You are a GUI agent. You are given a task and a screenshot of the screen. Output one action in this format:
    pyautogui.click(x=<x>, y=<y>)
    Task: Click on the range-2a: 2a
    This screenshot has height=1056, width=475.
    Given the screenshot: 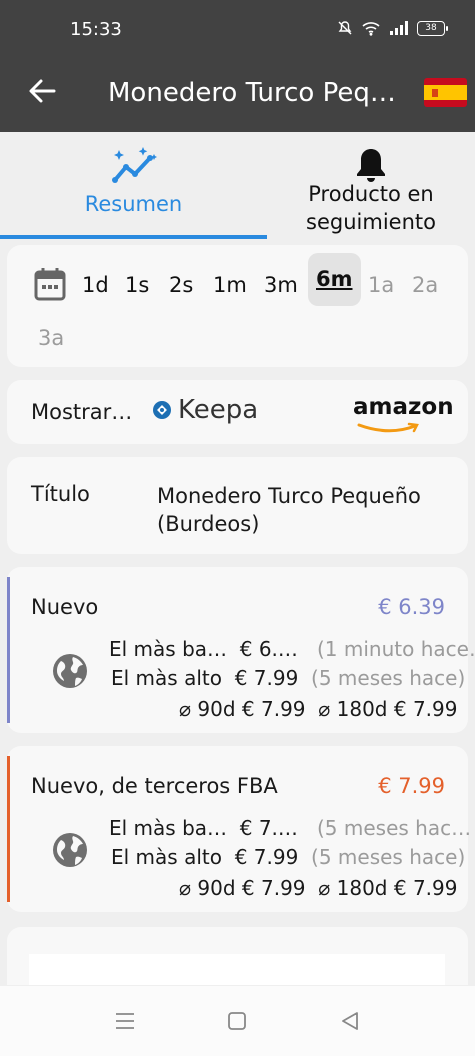 What is the action you would take?
    pyautogui.click(x=425, y=285)
    